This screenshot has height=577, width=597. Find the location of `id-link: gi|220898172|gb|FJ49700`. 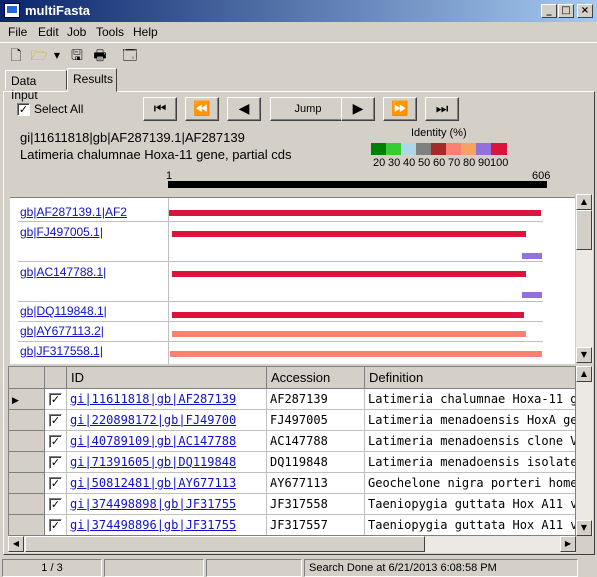

id-link: gi|220898172|gb|FJ49700 is located at coordinates (153, 420).